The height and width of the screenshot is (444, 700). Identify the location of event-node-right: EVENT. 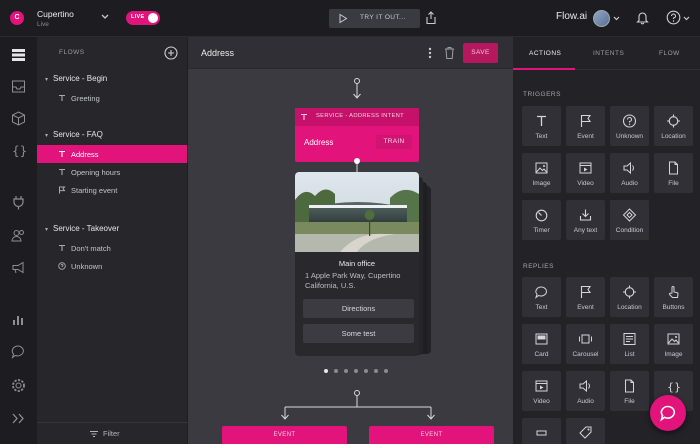
(431, 435).